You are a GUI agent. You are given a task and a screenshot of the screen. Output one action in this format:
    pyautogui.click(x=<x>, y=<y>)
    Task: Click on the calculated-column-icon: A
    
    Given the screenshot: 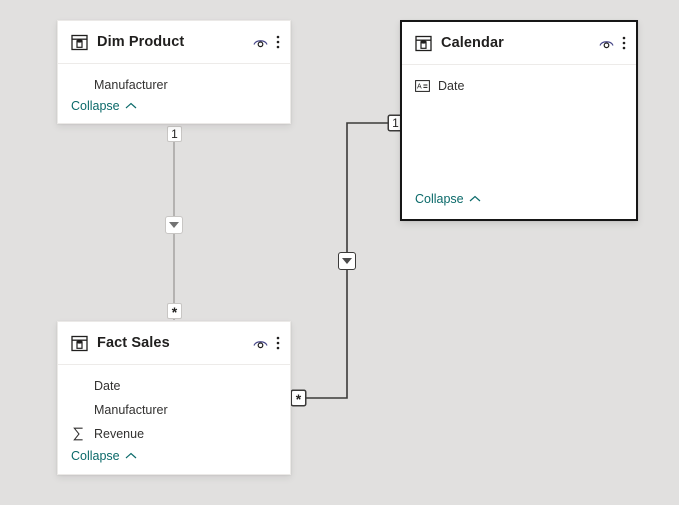 What is the action you would take?
    pyautogui.click(x=422, y=86)
    